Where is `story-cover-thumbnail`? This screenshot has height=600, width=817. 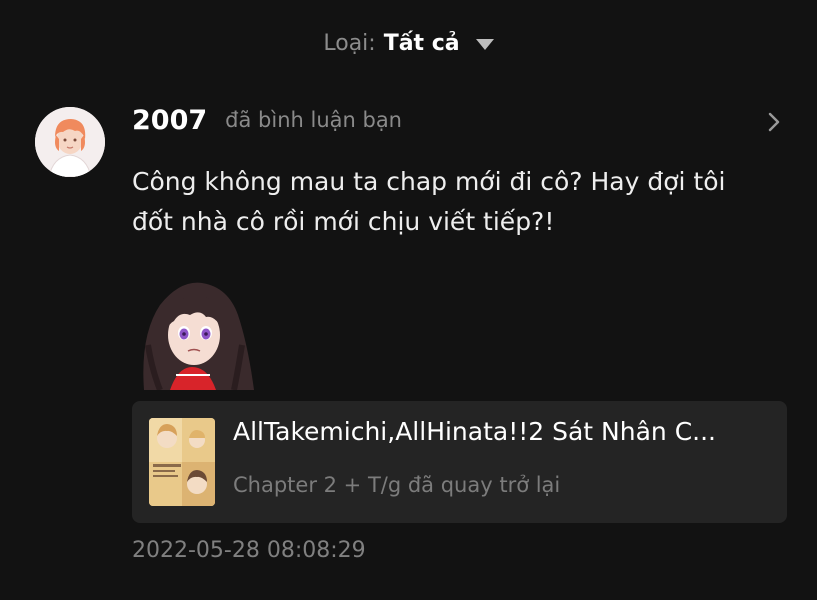 story-cover-thumbnail is located at coordinates (182, 462).